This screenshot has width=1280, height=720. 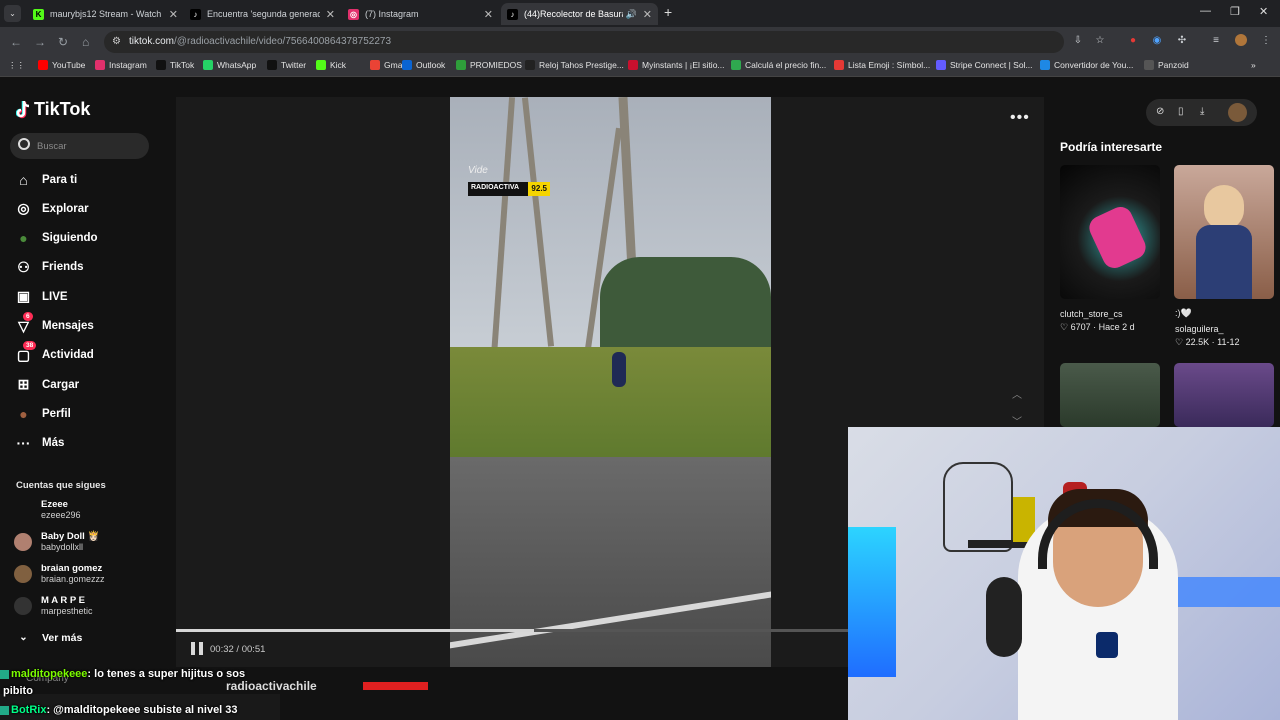 I want to click on tab-kick-stream: K maurybjs12 Stream - Watch Live ✕, so click(x=105, y=14).